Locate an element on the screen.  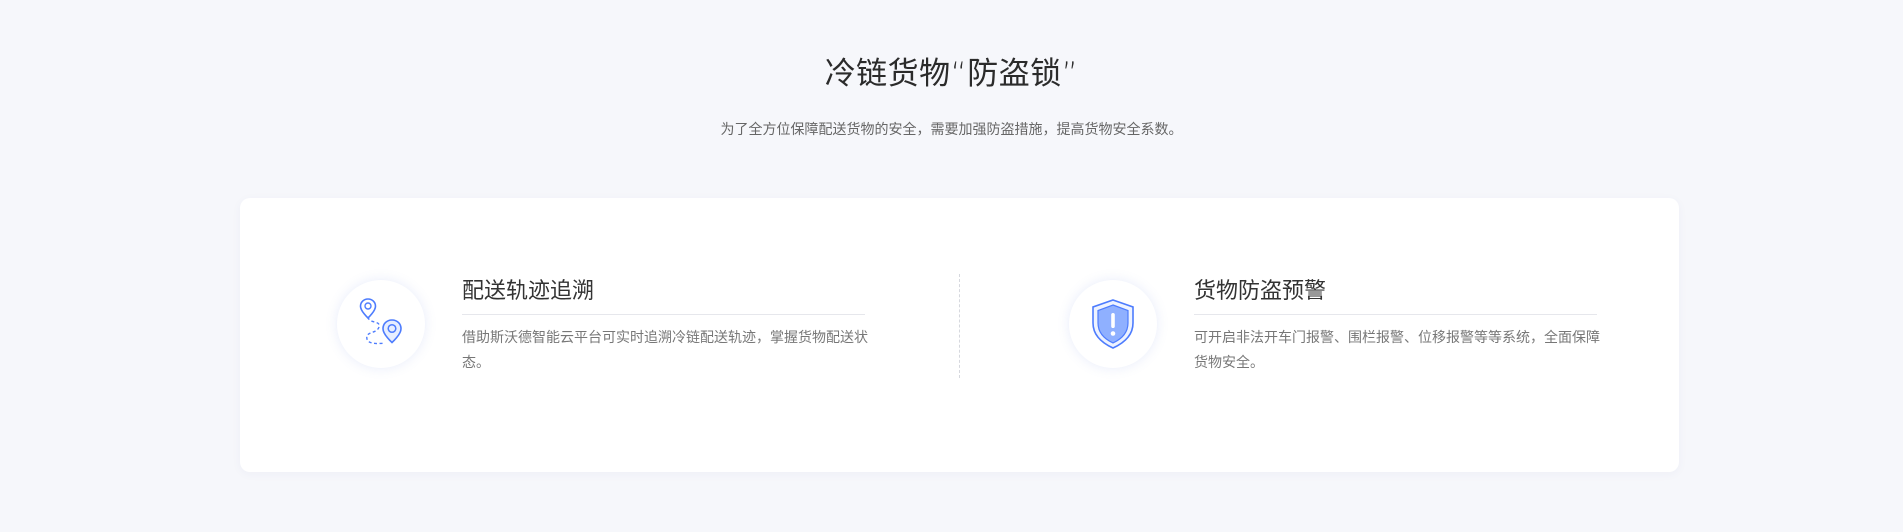
feature-description: 借助斯沃德智能云平台可实时追溯冷链配送轨迹，掌握货物配送状态。 is located at coordinates (665, 350).